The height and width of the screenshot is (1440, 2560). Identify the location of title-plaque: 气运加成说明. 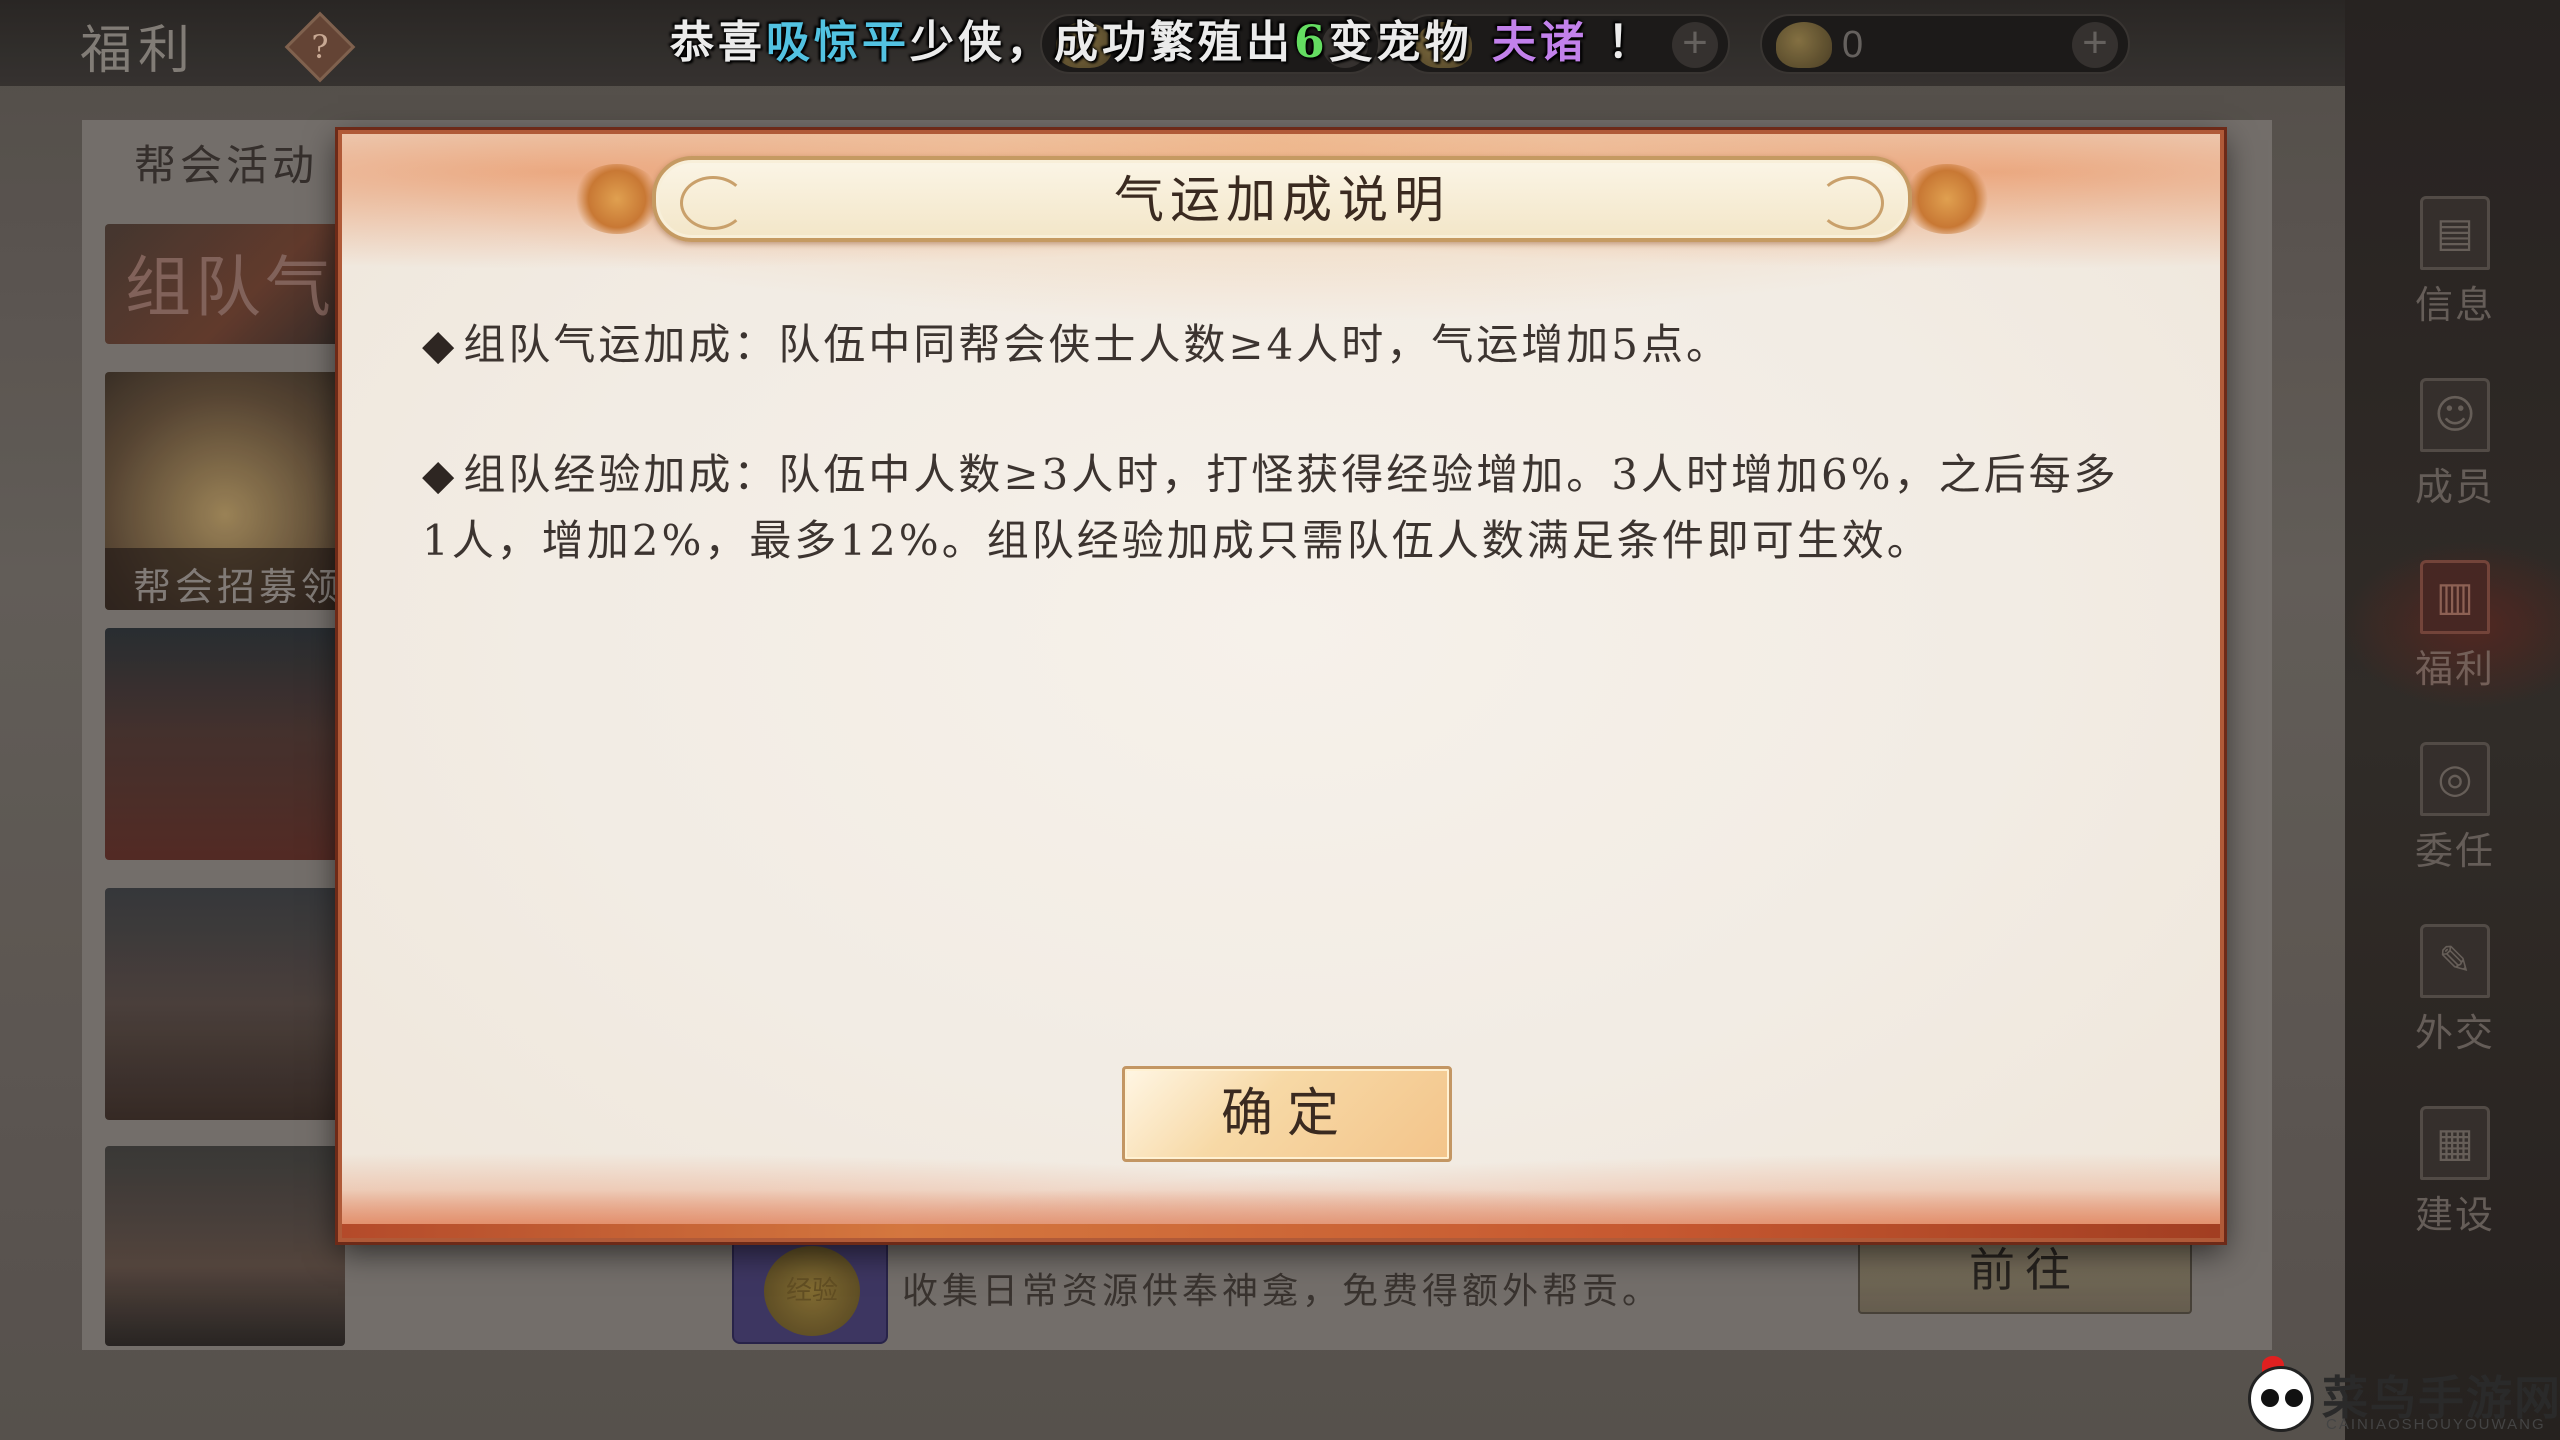
(1282, 199).